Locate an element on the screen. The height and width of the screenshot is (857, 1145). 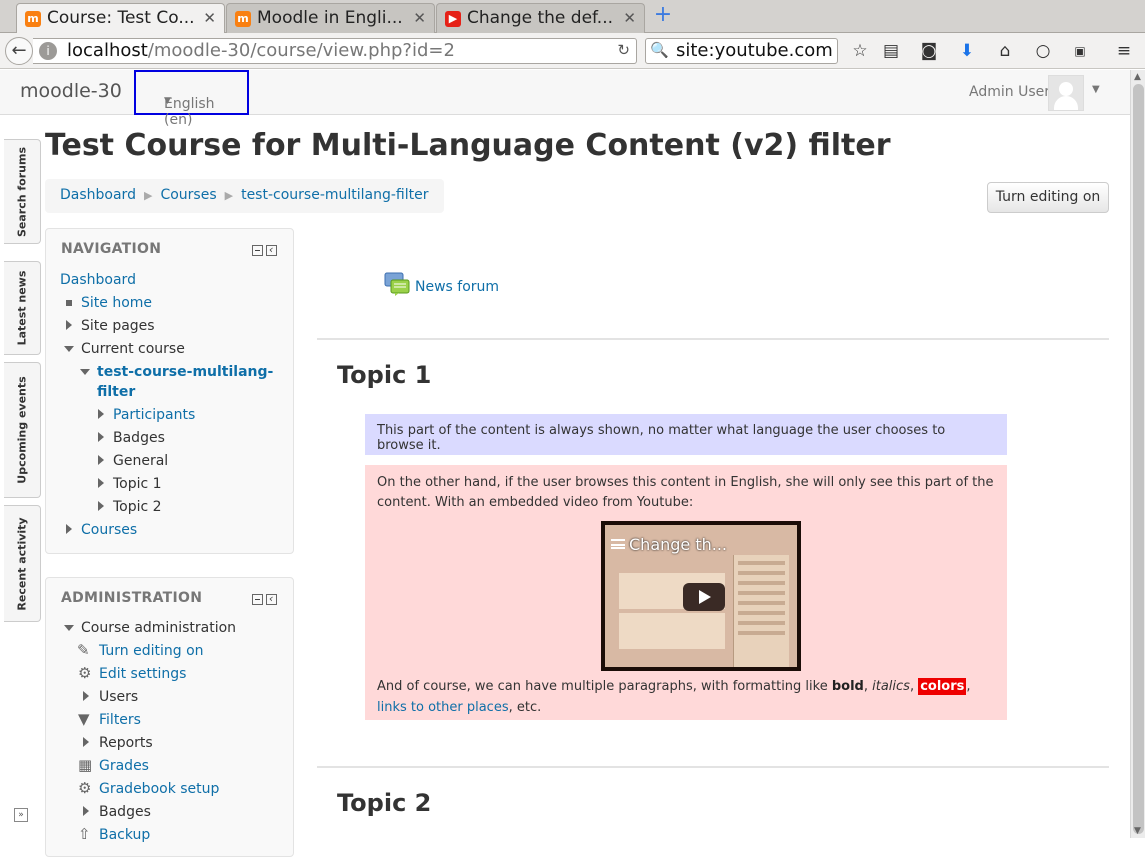
bookmark-star-icon: ☆ is located at coordinates (860, 52).